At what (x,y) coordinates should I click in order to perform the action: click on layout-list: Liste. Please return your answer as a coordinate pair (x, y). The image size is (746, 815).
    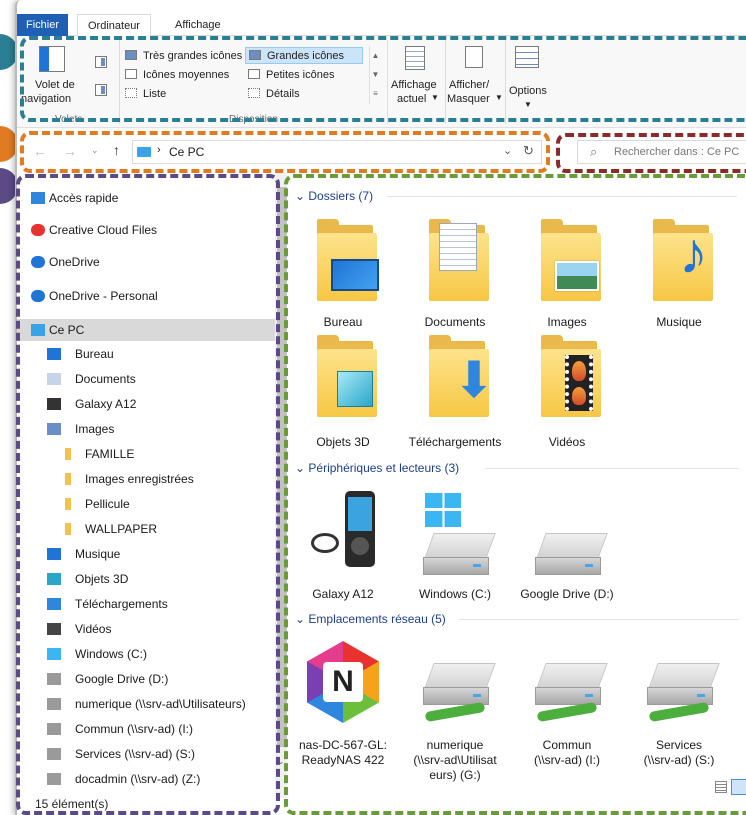
    Looking at the image, I should click on (185, 94).